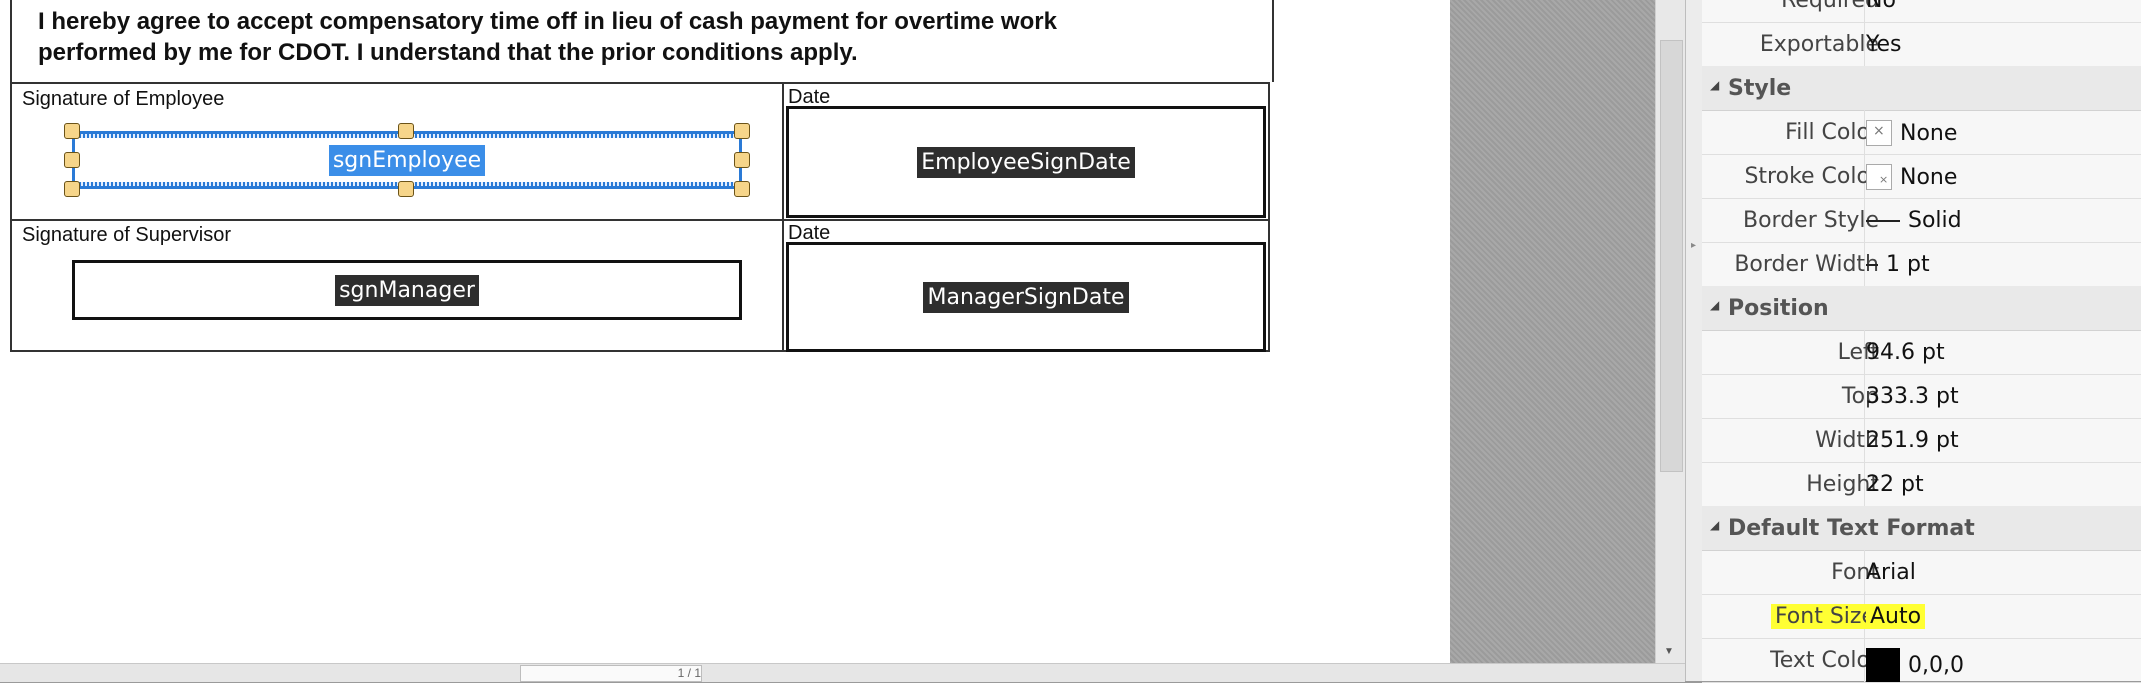  I want to click on property-height: Height 22 pt, so click(1921, 484).